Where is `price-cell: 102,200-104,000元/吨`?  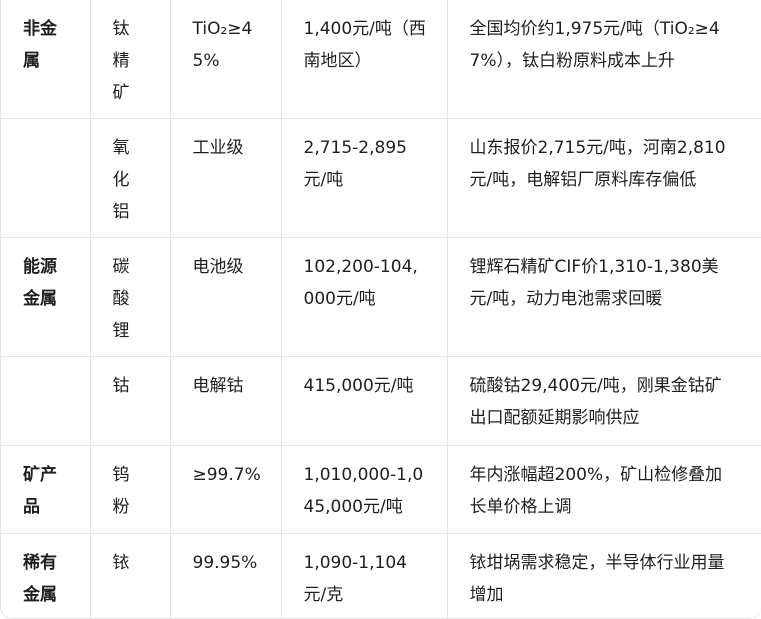 price-cell: 102,200-104,000元/吨 is located at coordinates (364, 297).